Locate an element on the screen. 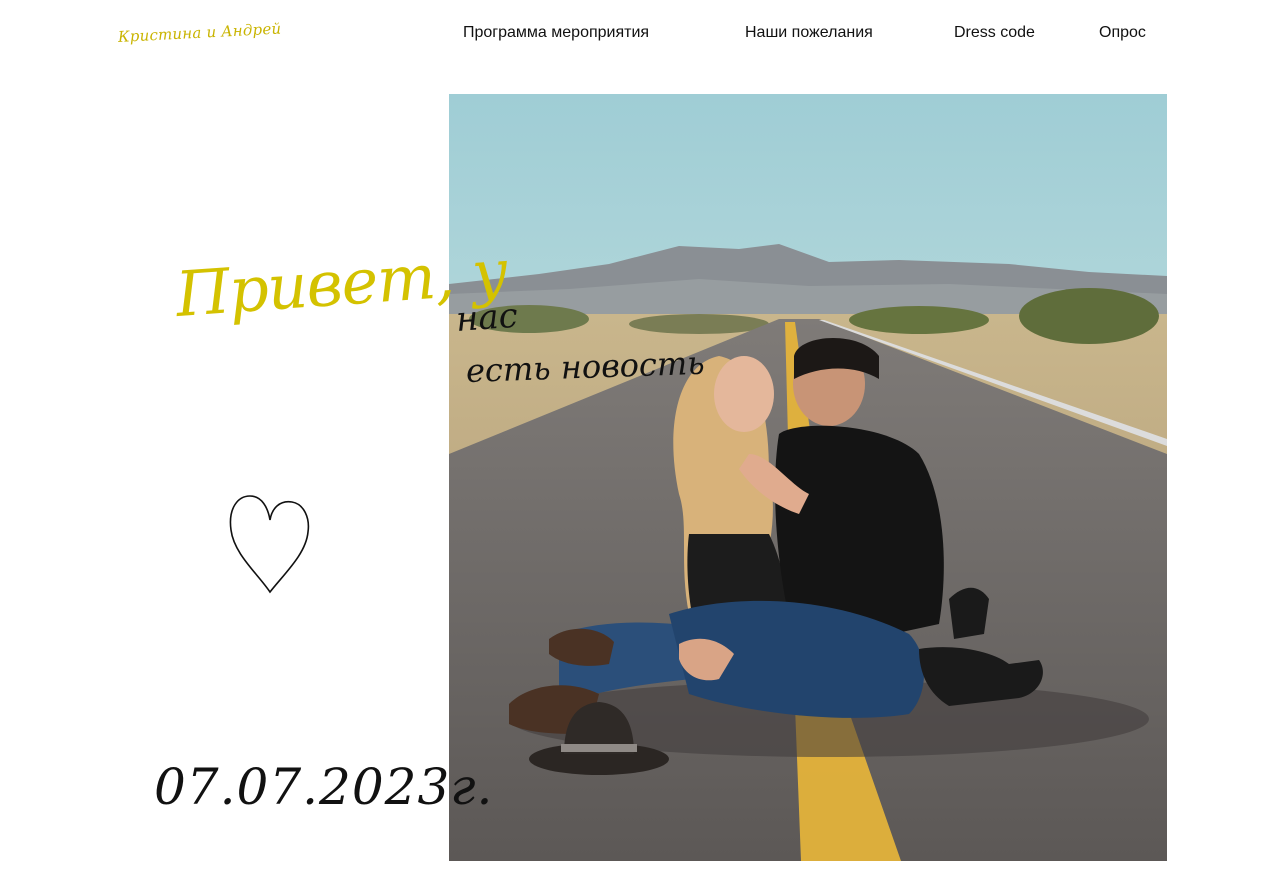 This screenshot has height=887, width=1280. heart-outline-icon is located at coordinates (269, 544).